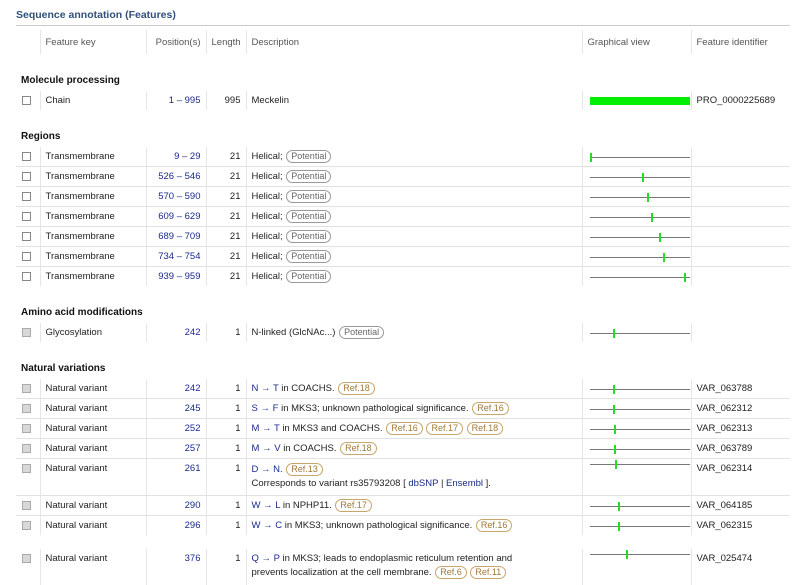  I want to click on header-feature-identifier: Feature identifier, so click(740, 42).